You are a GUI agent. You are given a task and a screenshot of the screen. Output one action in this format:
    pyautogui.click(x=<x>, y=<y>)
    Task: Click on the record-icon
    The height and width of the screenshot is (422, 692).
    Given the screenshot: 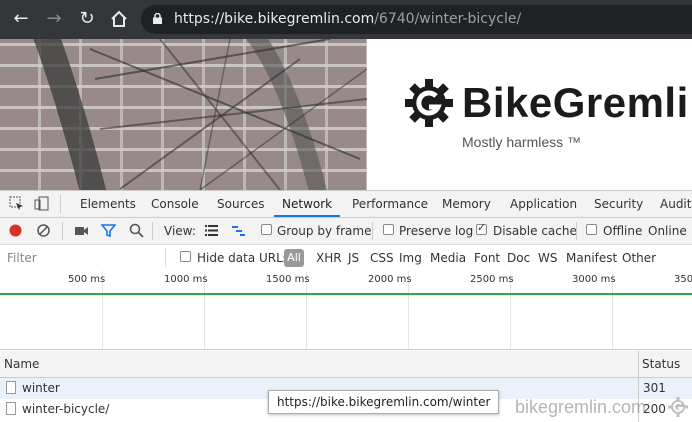 What is the action you would take?
    pyautogui.click(x=15, y=230)
    